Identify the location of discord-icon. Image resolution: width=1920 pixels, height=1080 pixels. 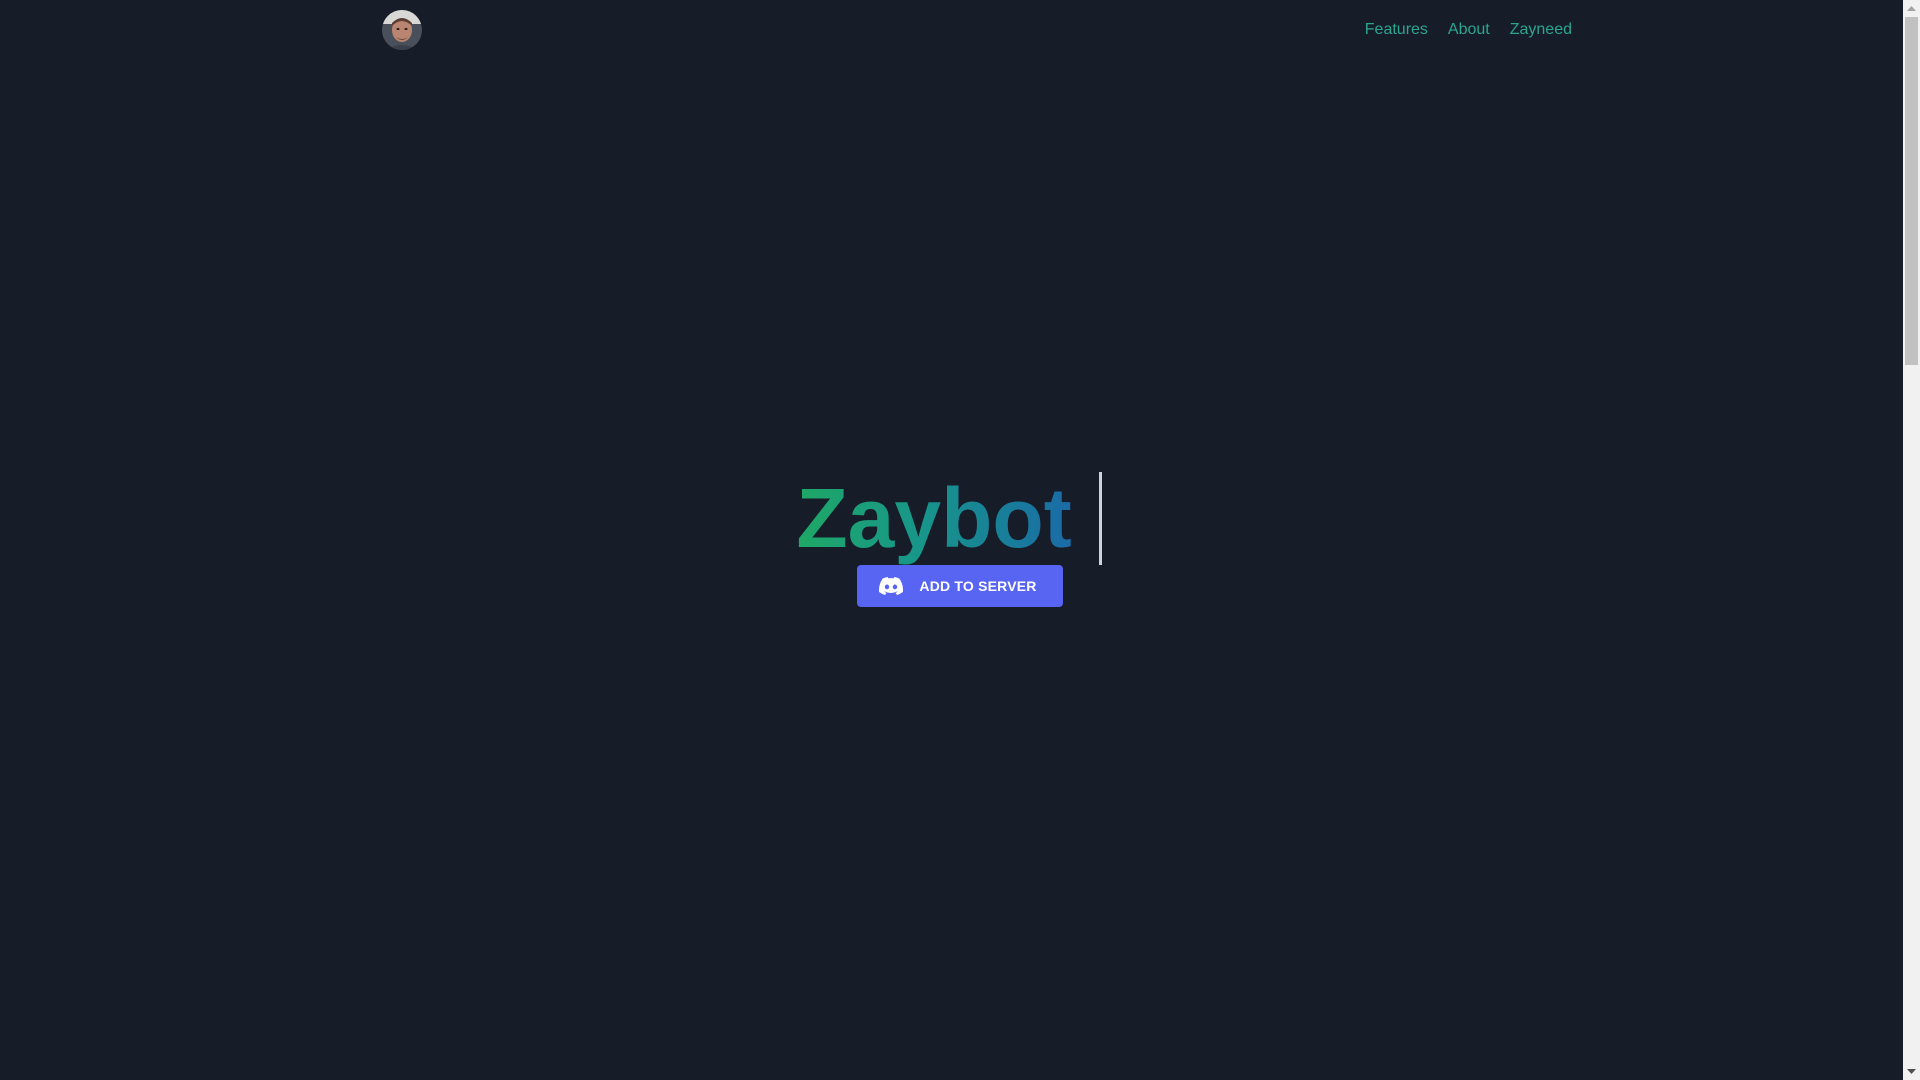
(891, 586).